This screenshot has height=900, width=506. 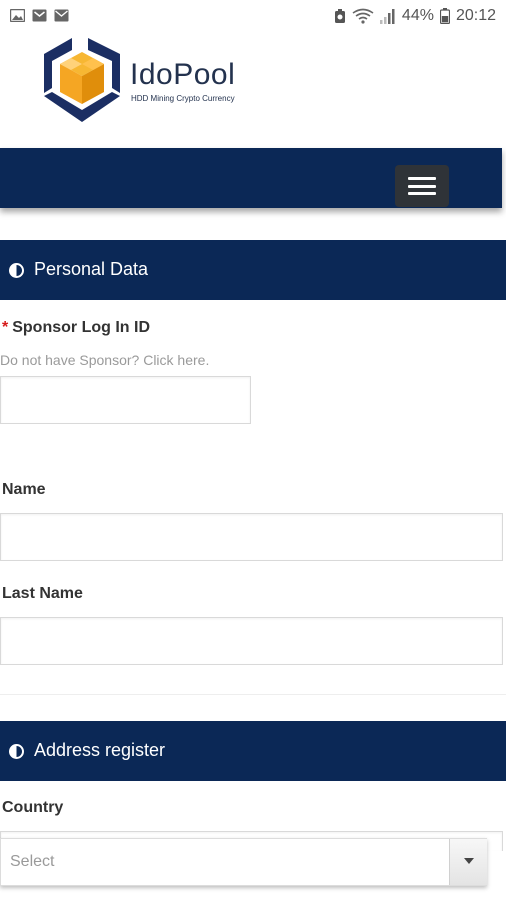 What do you see at coordinates (91, 269) in the screenshot?
I see `section-title: Personal Data` at bounding box center [91, 269].